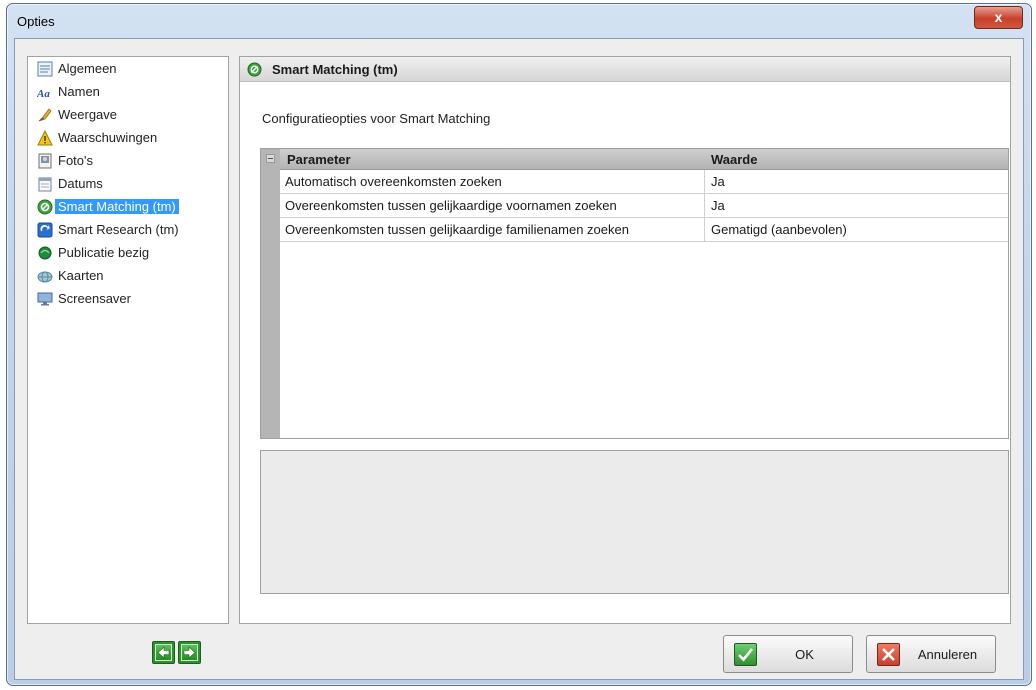 The width and height of the screenshot is (1036, 690). Describe the element at coordinates (128, 183) in the screenshot. I see `sidebar-item-datums: Datums` at that location.